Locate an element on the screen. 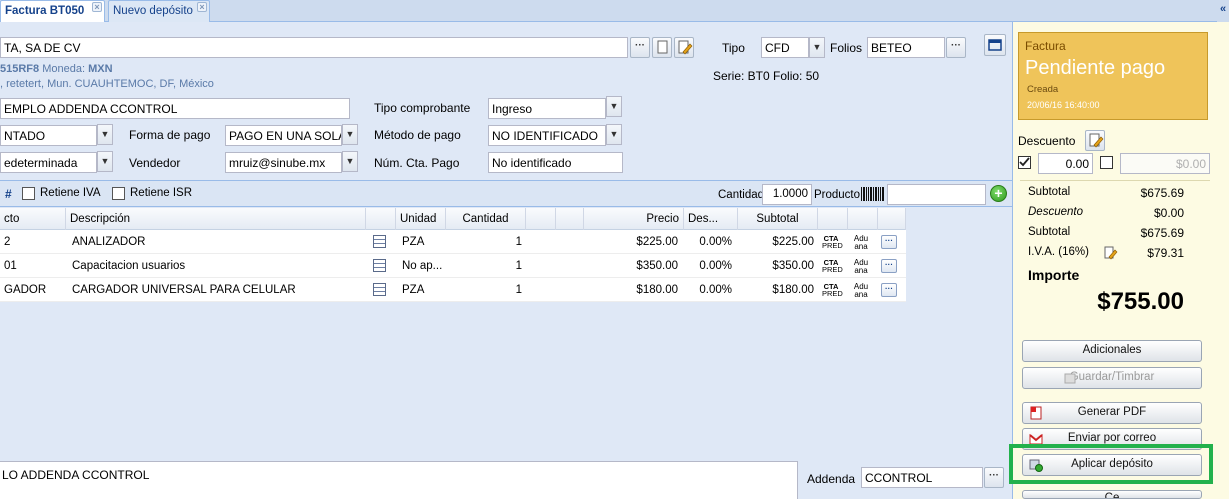 Image resolution: width=1229 pixels, height=499 pixels. row-subtotal: $350.00 is located at coordinates (793, 266).